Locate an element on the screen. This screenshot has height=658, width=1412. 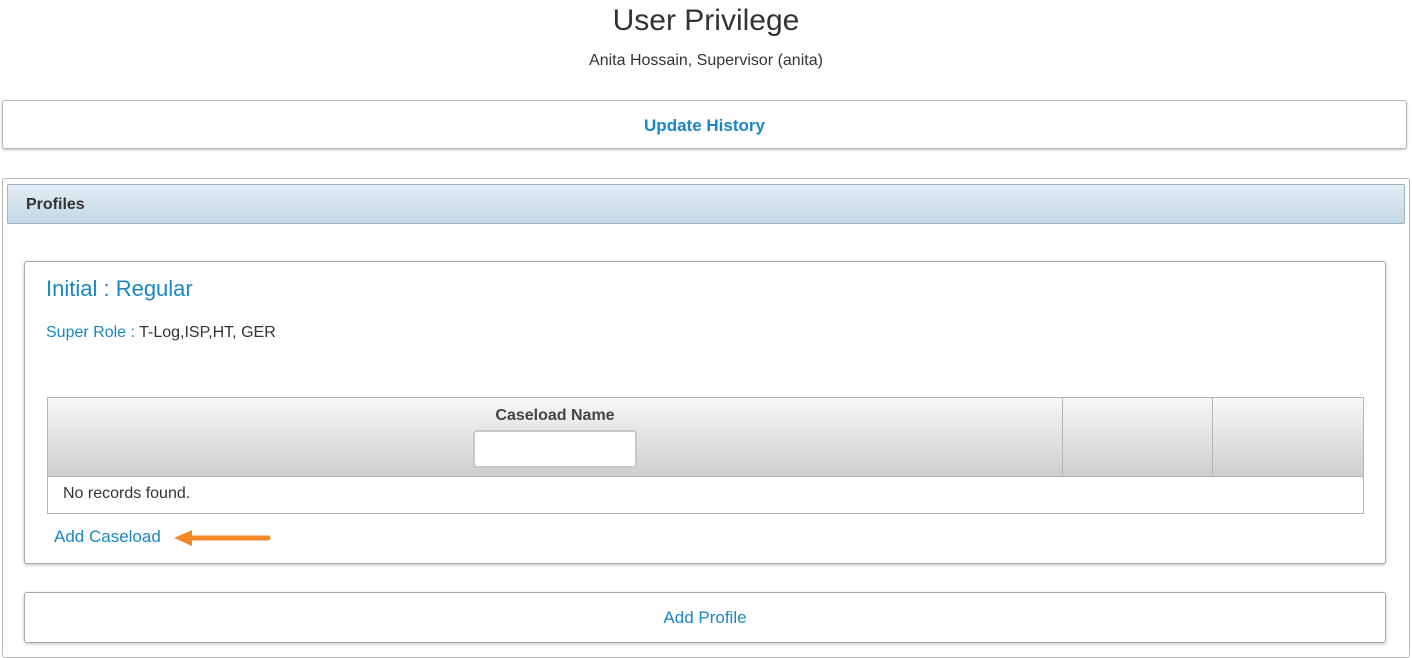
arrow-left-icon is located at coordinates (222, 538).